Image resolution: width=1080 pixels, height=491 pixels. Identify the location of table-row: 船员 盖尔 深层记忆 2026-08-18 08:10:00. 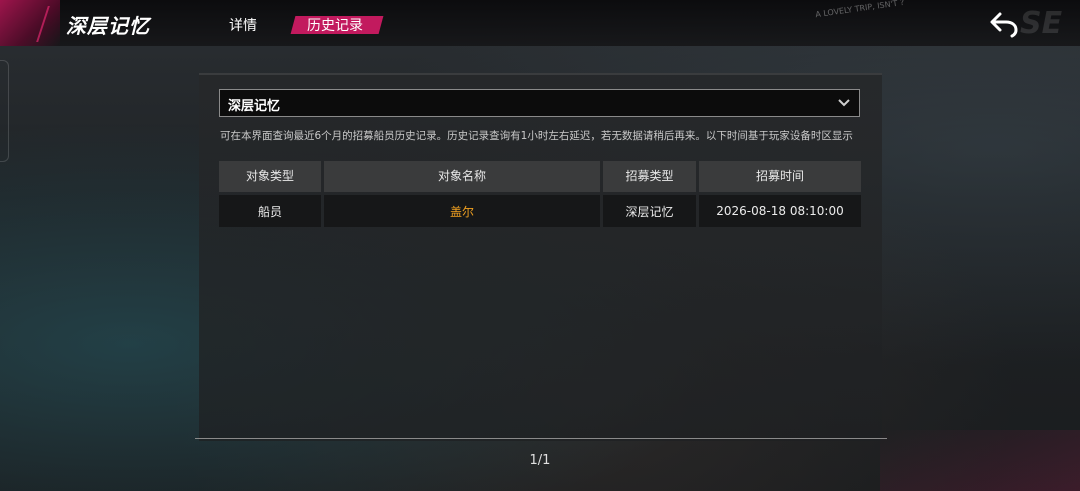
(540, 211).